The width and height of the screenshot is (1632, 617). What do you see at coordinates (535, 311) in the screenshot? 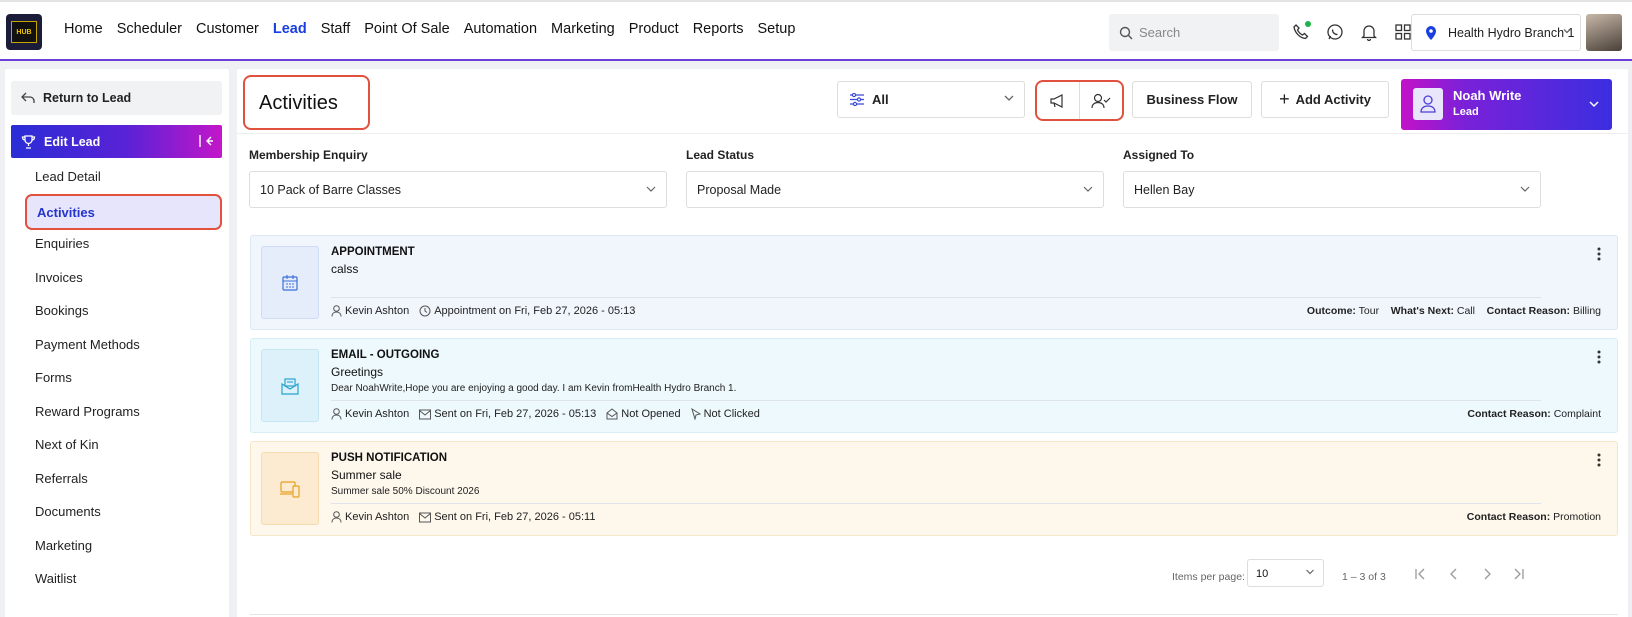
I see `activity-when: Appointment on Fri, Feb 27, 2026 - 05:13` at bounding box center [535, 311].